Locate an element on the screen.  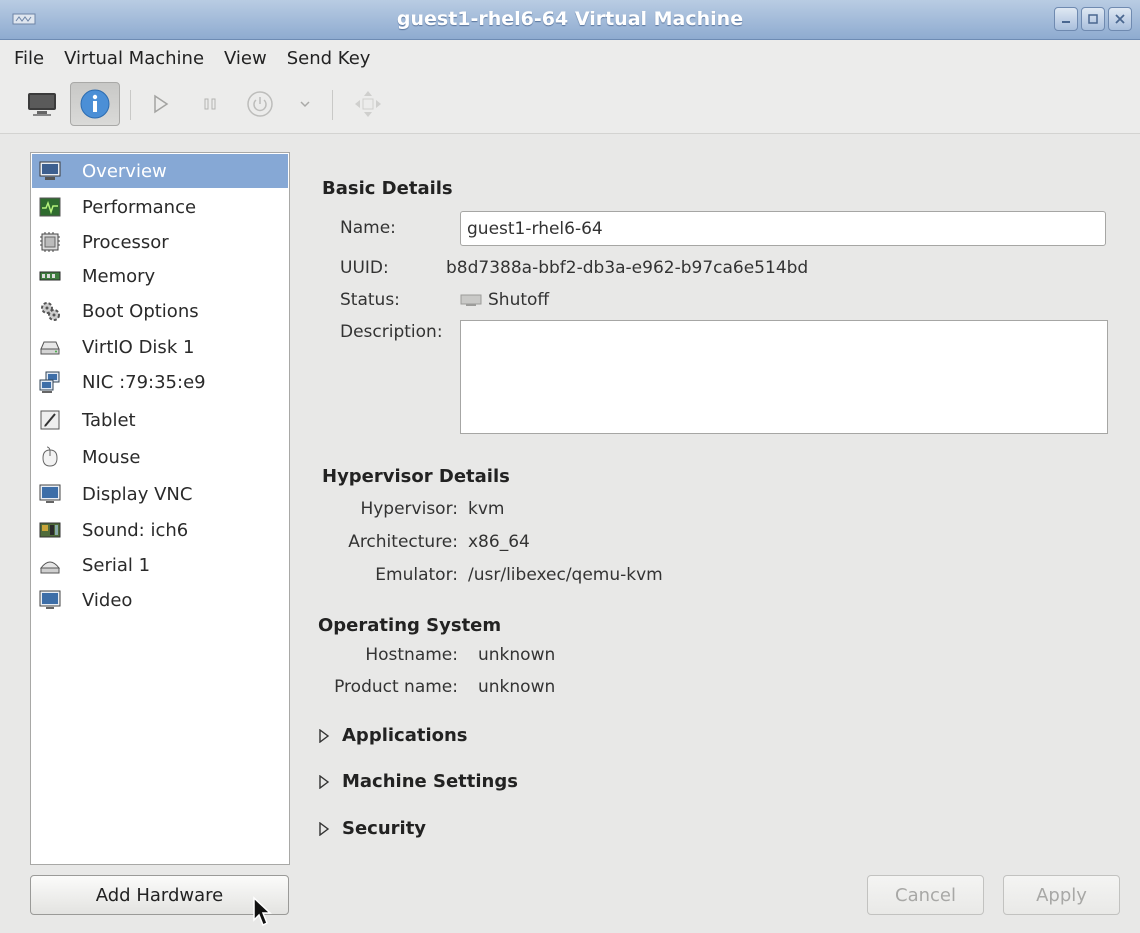
hardware-item-label: Tablet is located at coordinates (109, 420).